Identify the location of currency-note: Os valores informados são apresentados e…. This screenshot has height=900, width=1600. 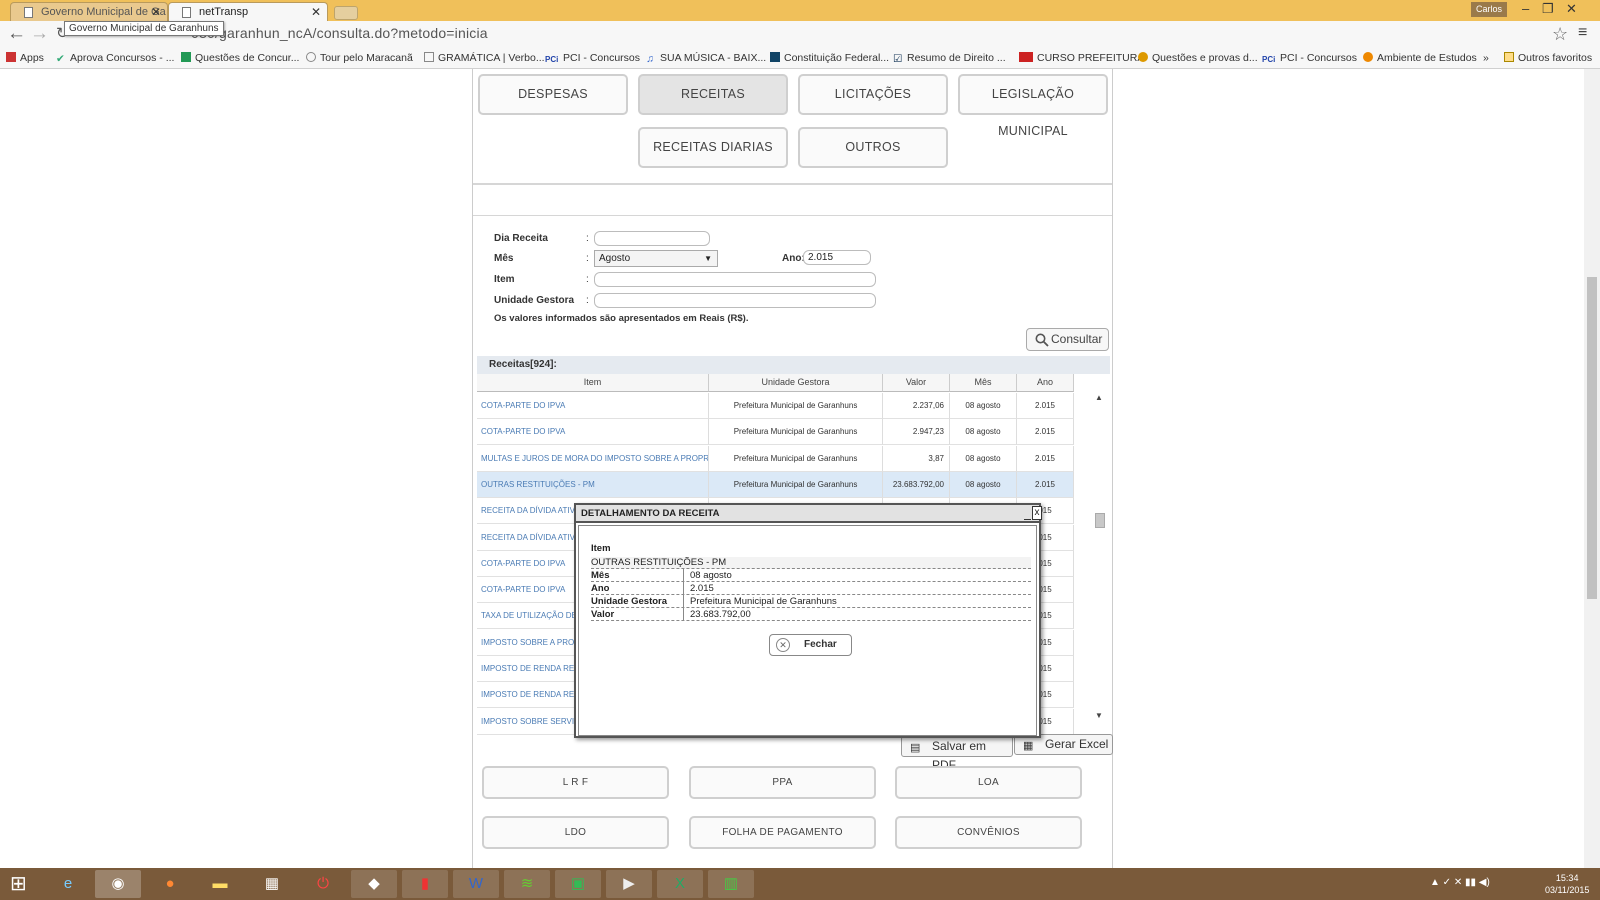
(621, 318).